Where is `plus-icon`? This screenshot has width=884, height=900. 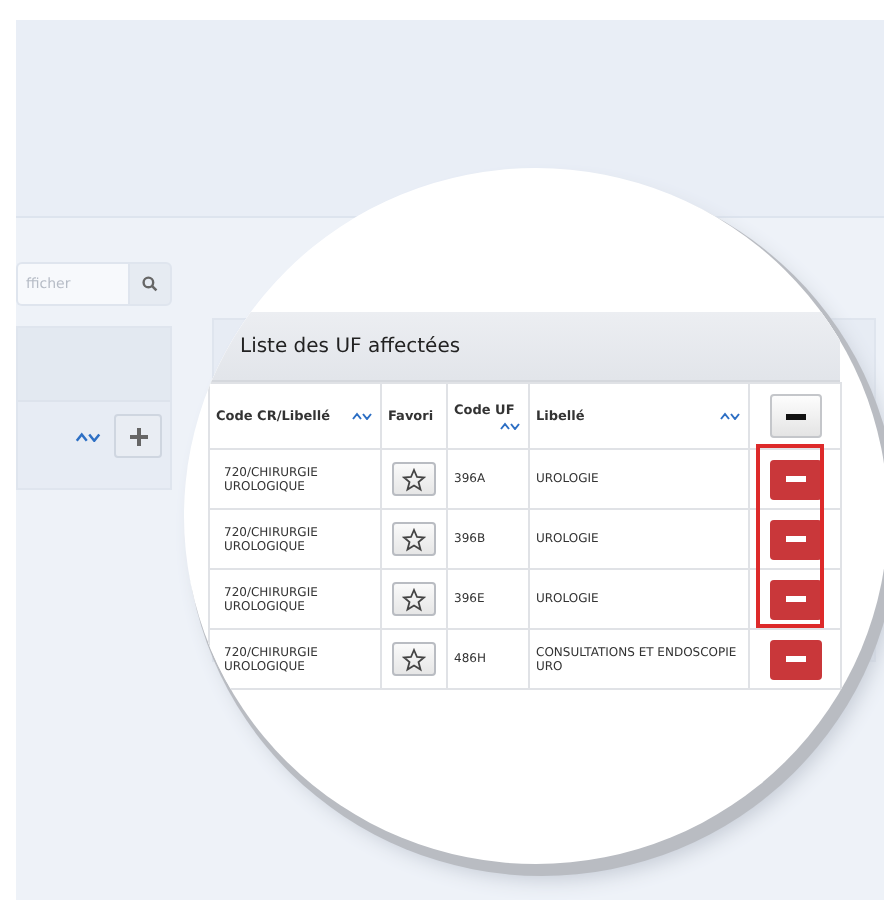
plus-icon is located at coordinates (138, 436).